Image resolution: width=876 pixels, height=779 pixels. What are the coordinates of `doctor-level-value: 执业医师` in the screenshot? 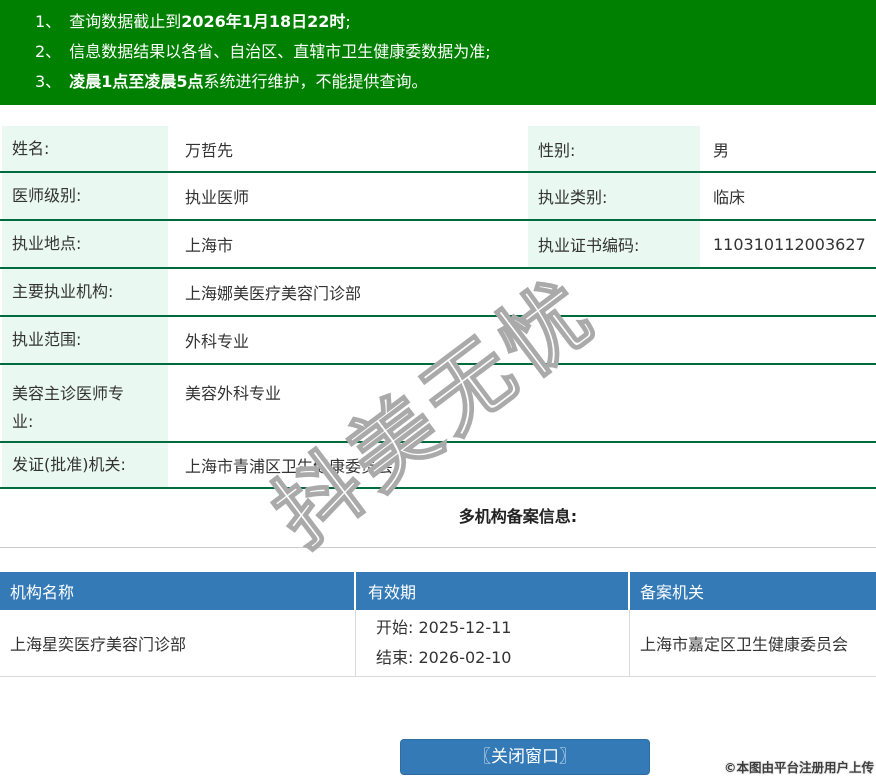 It's located at (217, 197).